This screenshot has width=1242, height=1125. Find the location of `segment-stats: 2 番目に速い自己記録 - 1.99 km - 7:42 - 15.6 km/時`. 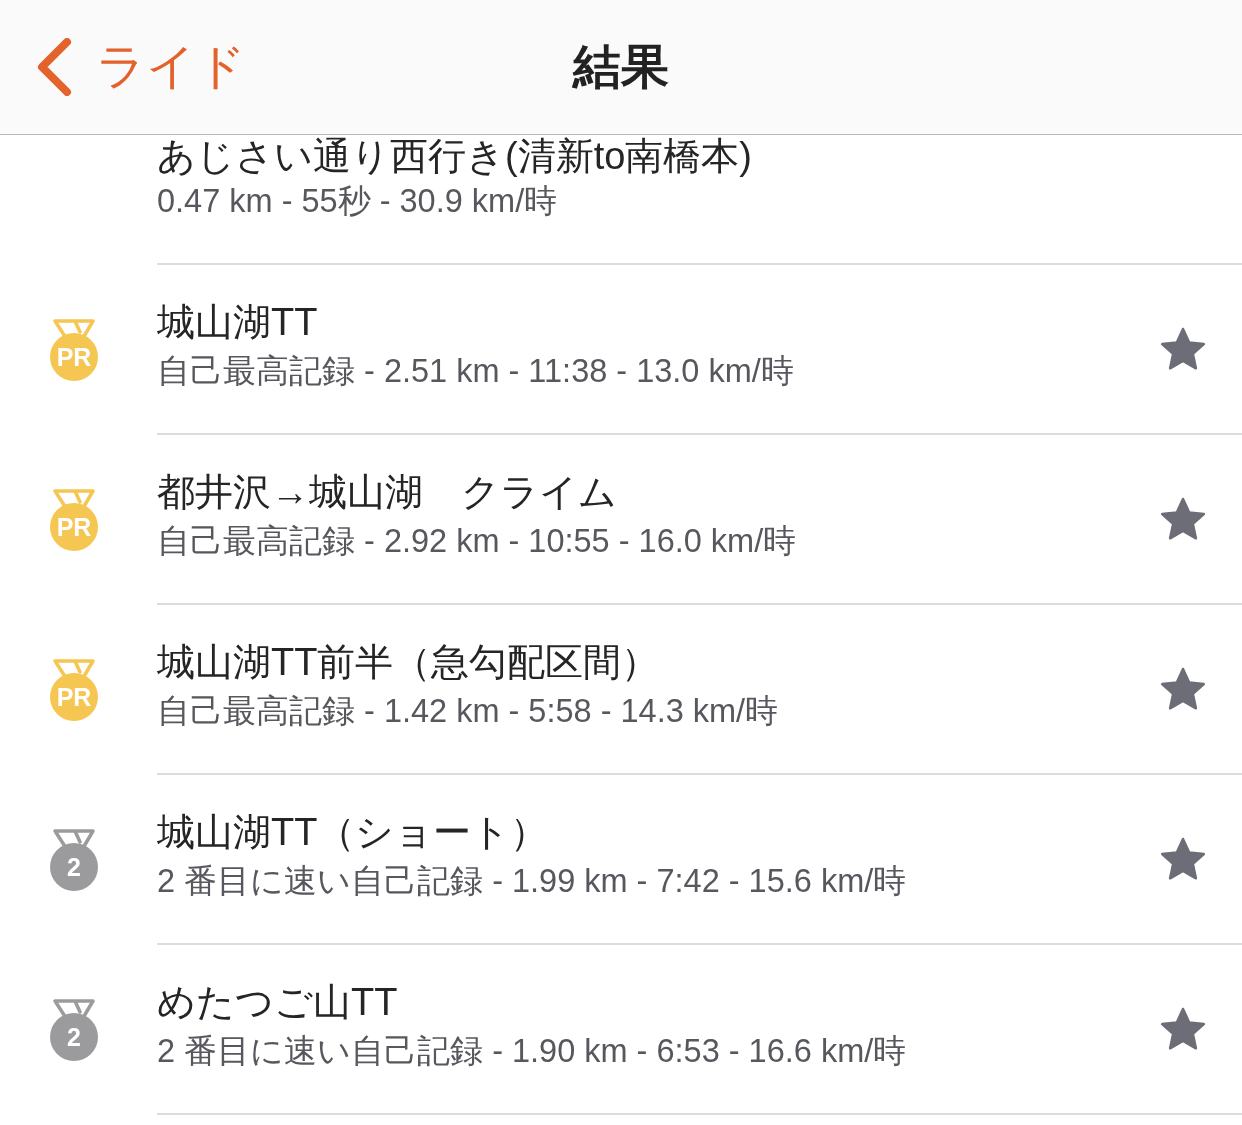

segment-stats: 2 番目に速い自己記録 - 1.99 km - 7:42 - 15.6 km/時 is located at coordinates (532, 881).